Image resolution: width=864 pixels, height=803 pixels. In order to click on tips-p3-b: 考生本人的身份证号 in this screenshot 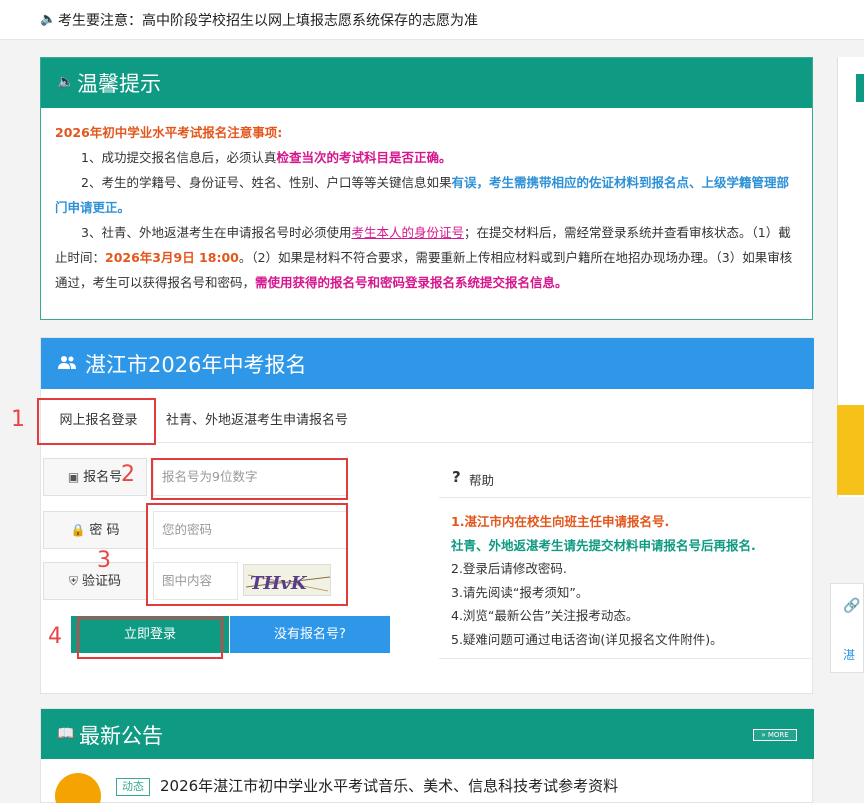, I will do `click(407, 232)`.